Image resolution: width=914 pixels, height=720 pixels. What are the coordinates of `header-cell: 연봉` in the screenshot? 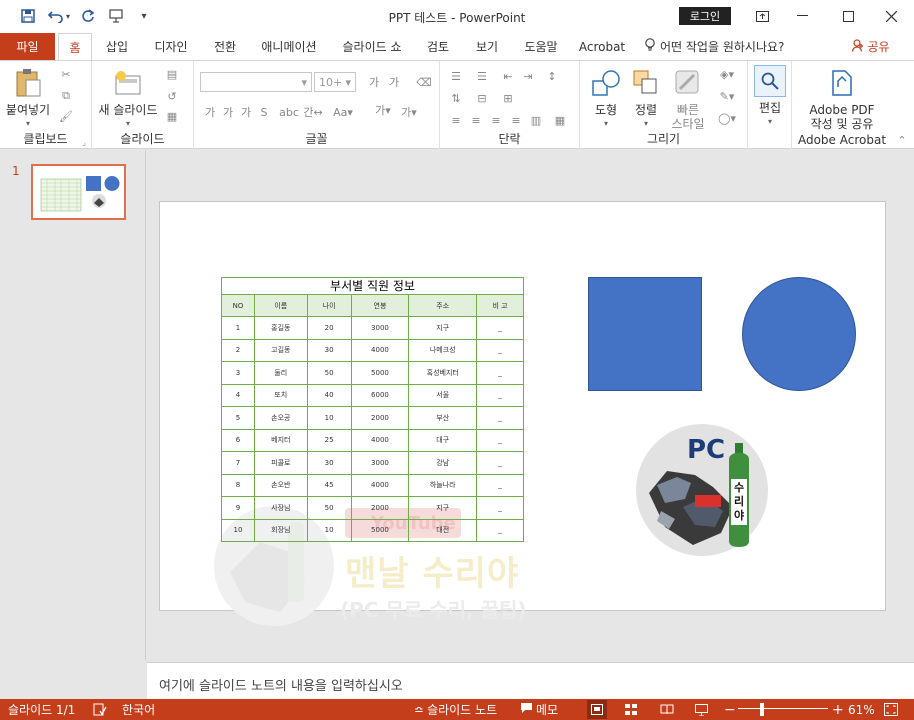 It's located at (380, 305).